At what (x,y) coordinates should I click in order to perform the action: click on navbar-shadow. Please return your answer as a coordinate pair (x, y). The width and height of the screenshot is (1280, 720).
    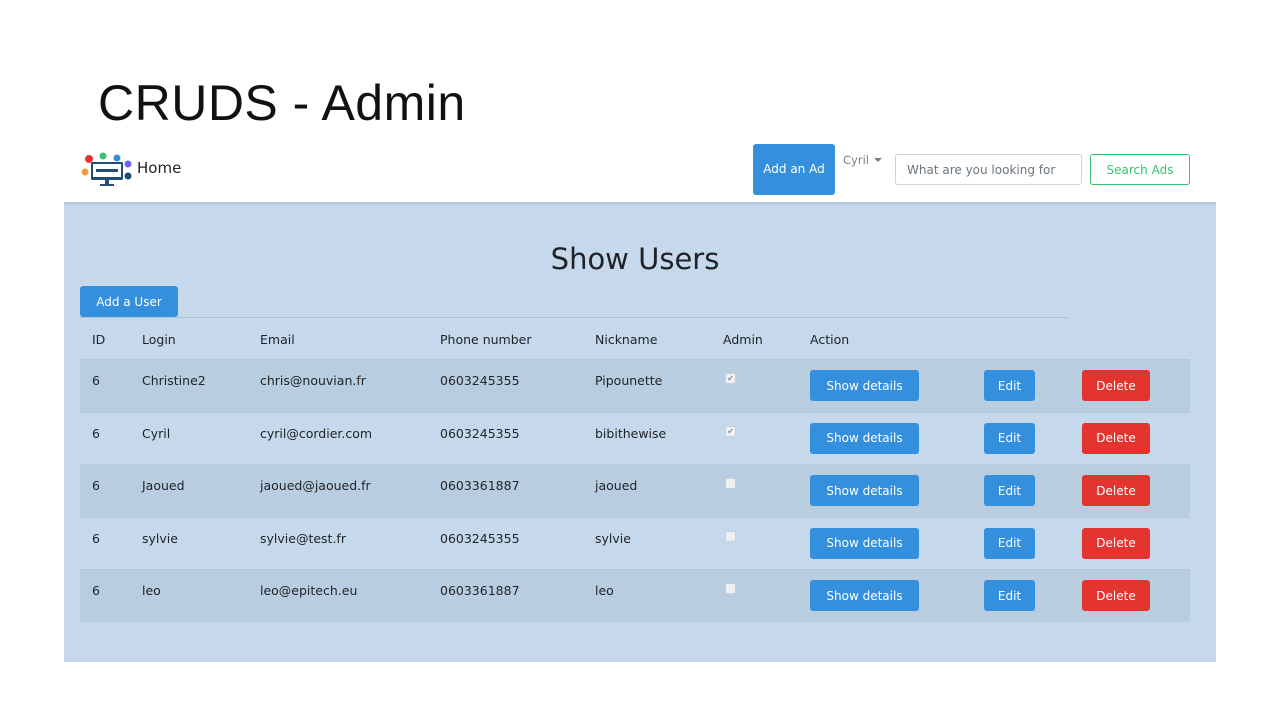
    Looking at the image, I should click on (640, 204).